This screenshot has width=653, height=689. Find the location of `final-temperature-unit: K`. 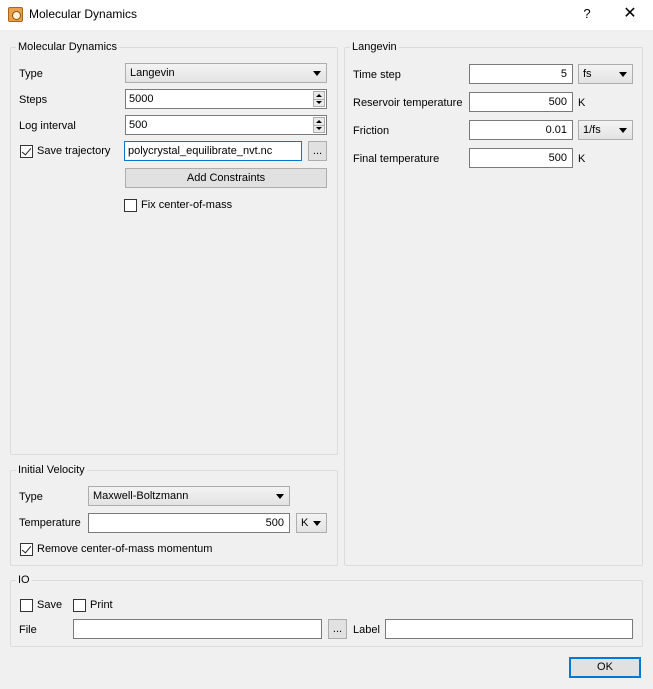

final-temperature-unit: K is located at coordinates (582, 159).